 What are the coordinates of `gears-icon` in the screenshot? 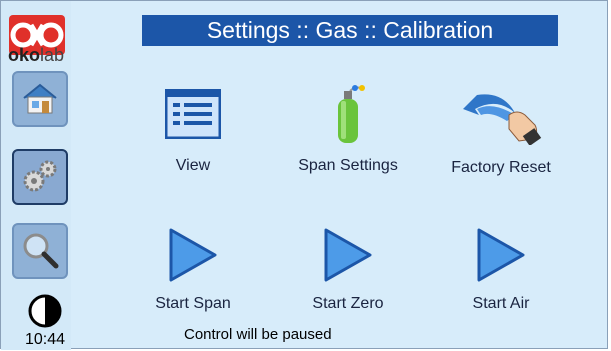 It's located at (40, 176).